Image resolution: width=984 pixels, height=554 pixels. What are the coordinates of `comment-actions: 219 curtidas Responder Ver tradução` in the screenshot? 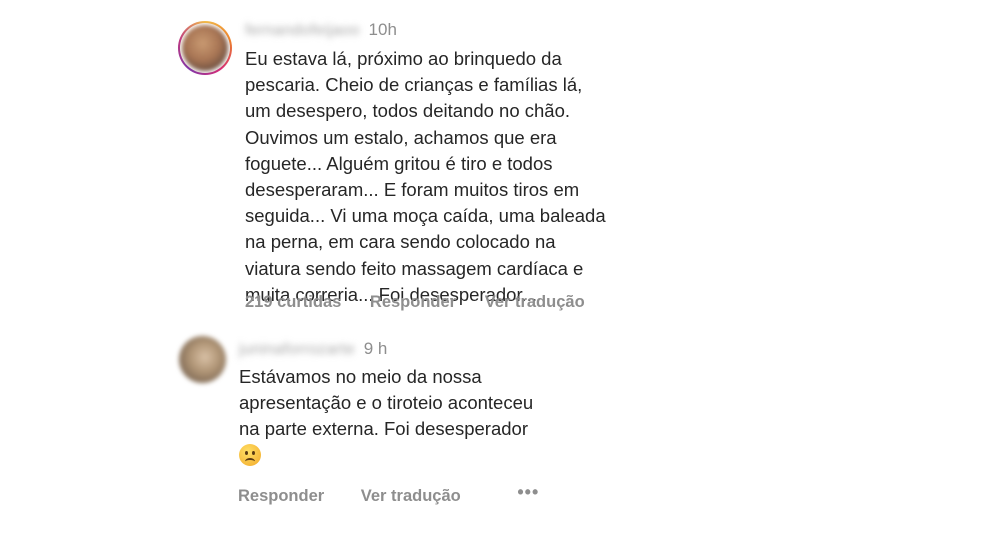 It's located at (415, 302).